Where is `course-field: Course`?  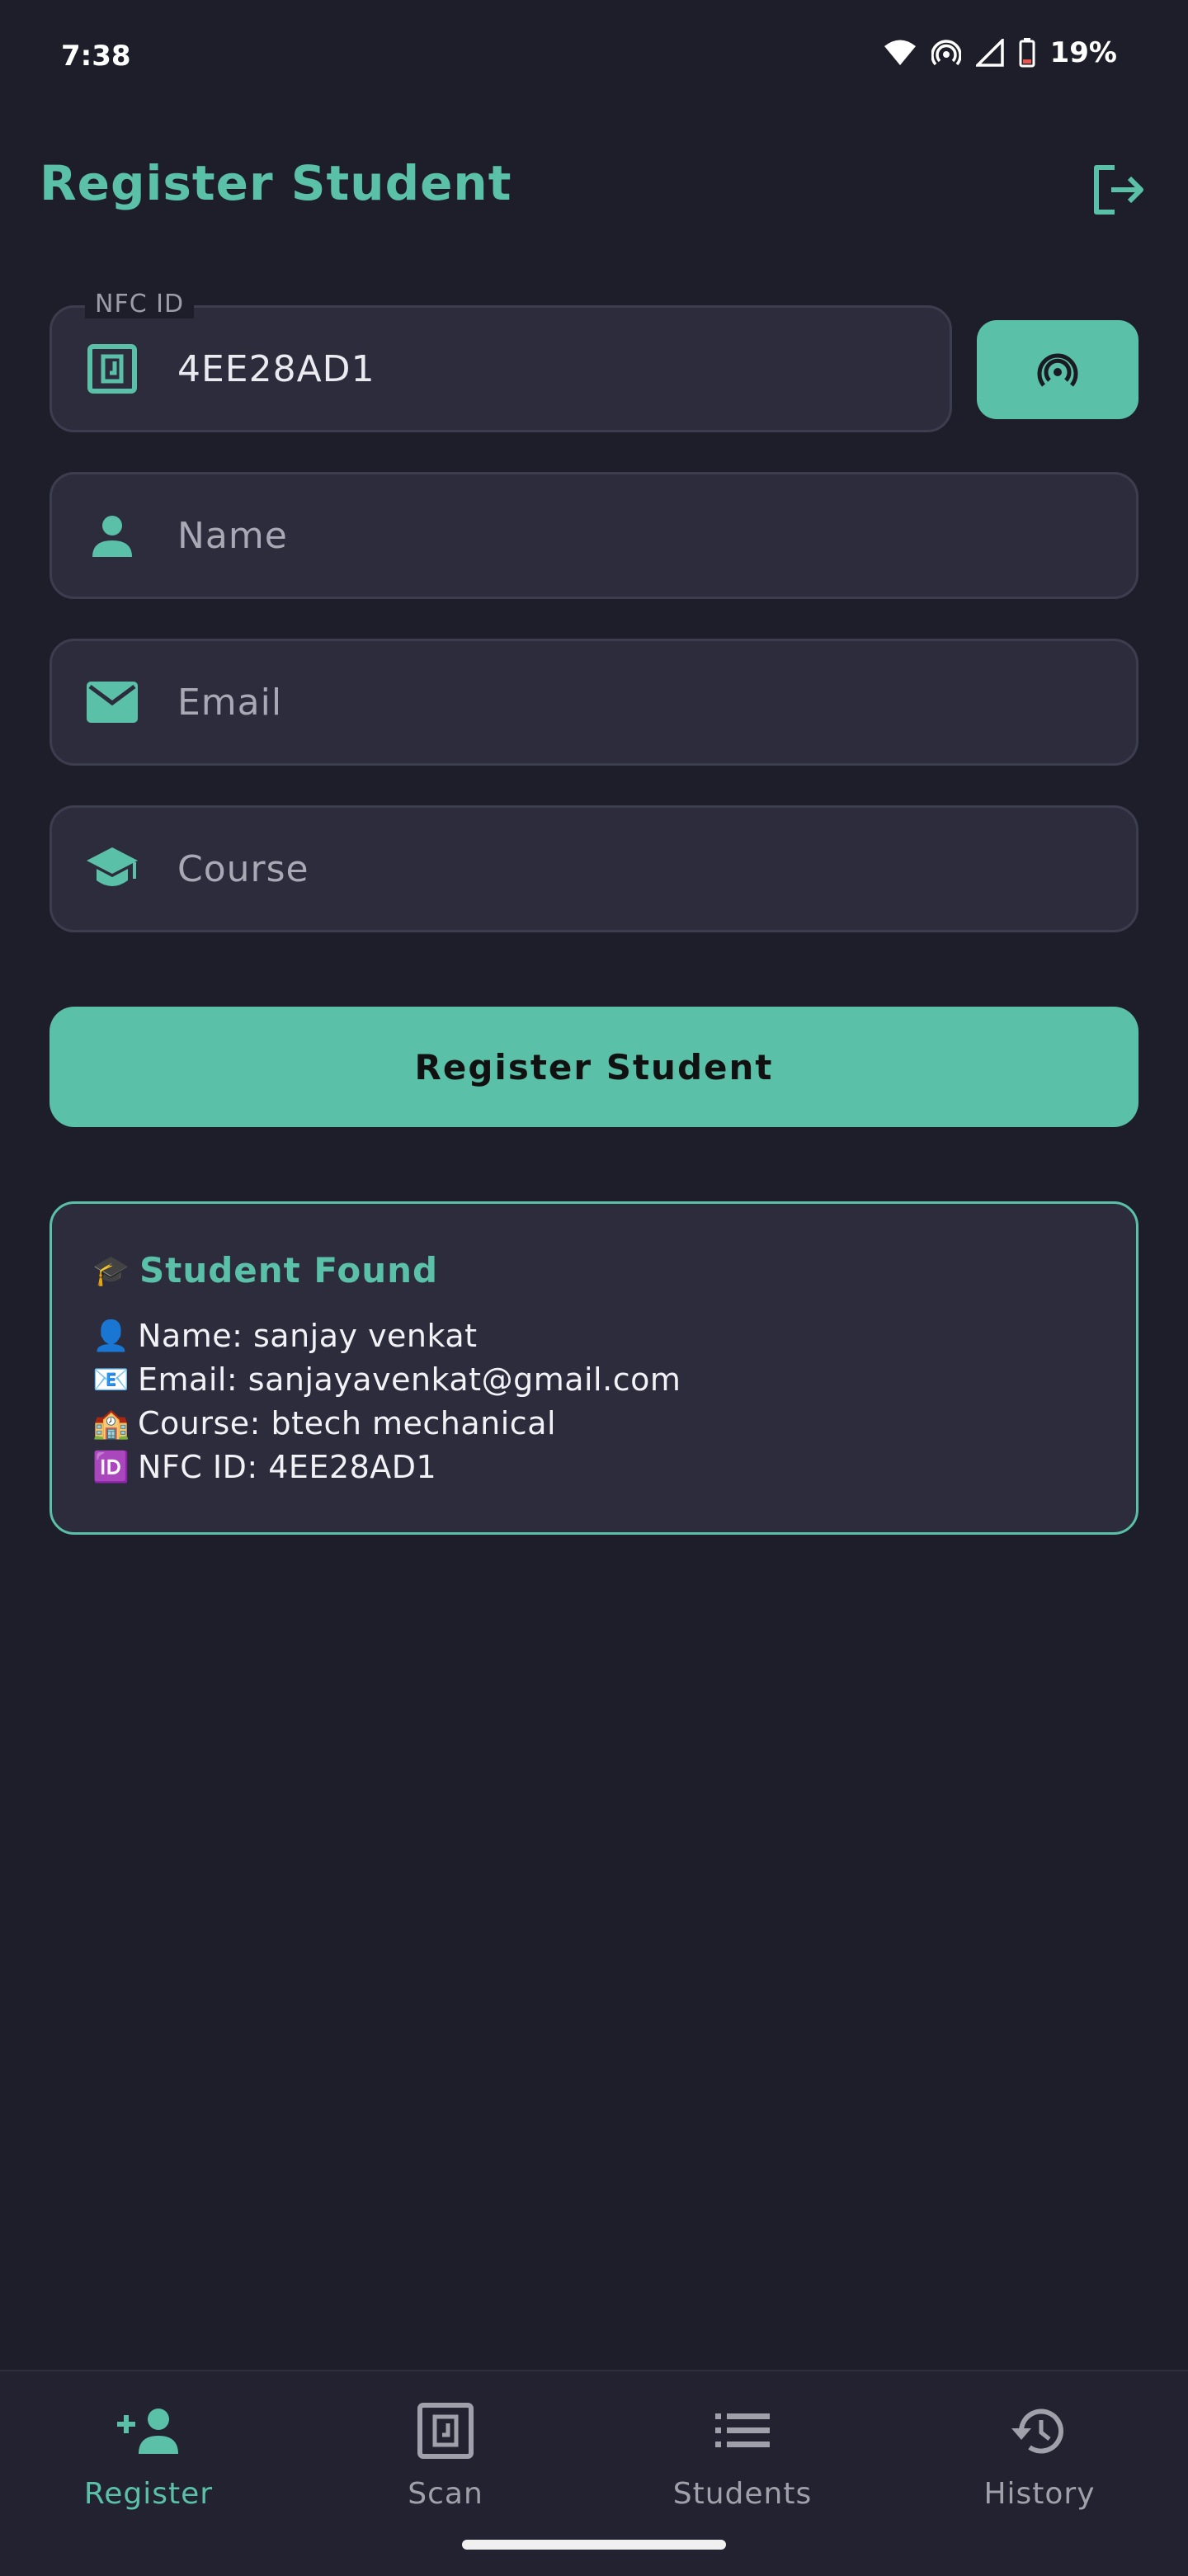
course-field: Course is located at coordinates (594, 868).